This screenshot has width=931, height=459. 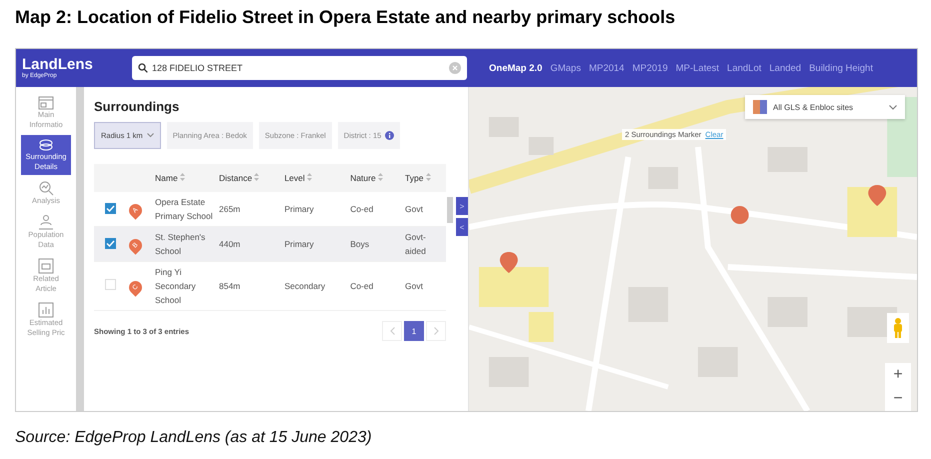 What do you see at coordinates (46, 310) in the screenshot?
I see `chart-icon` at bounding box center [46, 310].